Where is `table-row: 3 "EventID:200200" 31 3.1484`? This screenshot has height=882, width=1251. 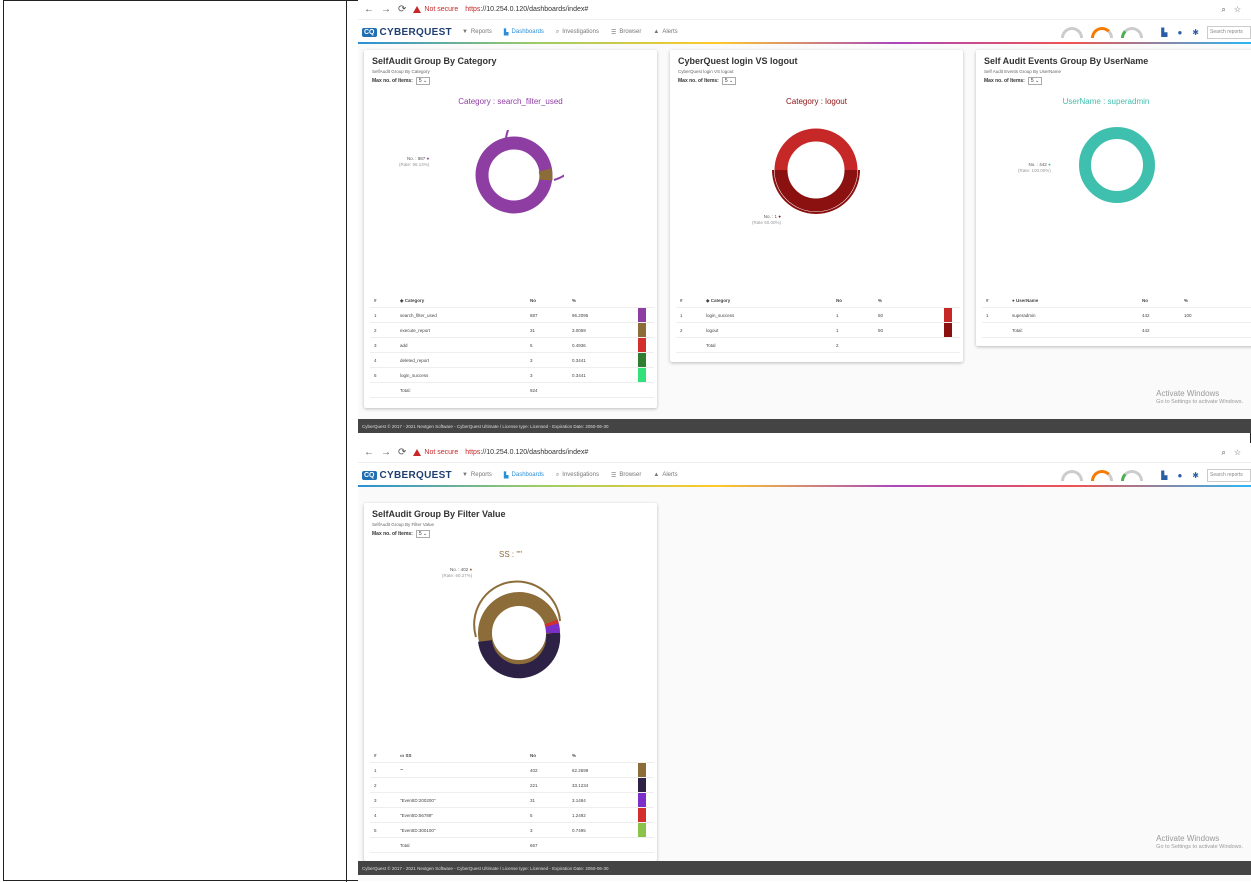
table-row: 3 "EventID:200200" 31 3.1484 is located at coordinates (512, 800).